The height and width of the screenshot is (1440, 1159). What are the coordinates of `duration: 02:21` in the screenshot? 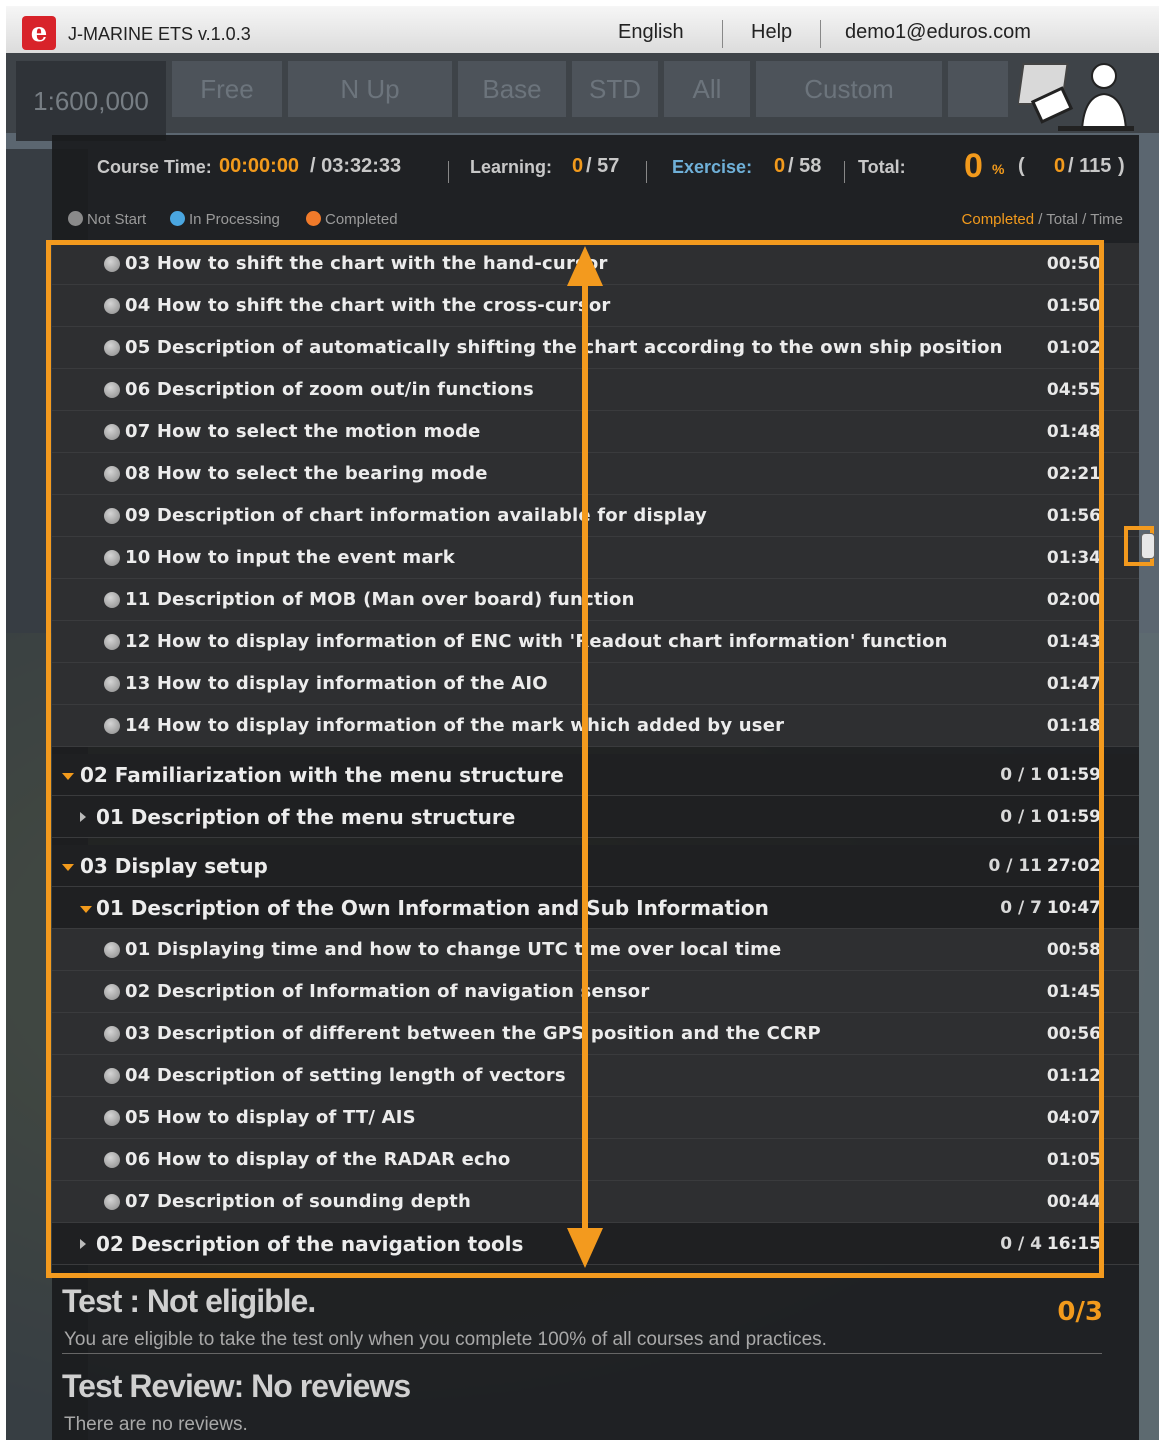 It's located at (1073, 474).